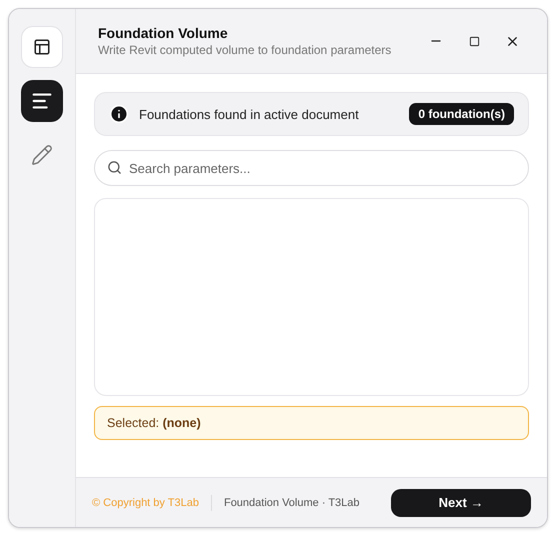  What do you see at coordinates (119, 114) in the screenshot?
I see `info-icon` at bounding box center [119, 114].